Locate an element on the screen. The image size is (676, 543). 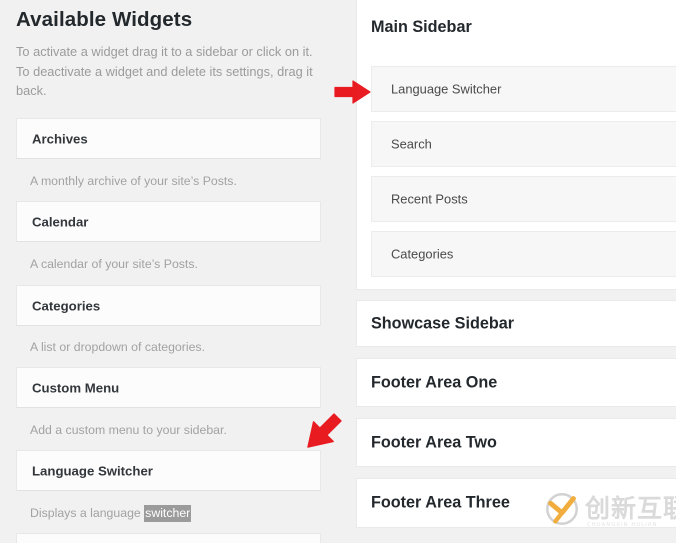
widget-card-partial is located at coordinates (168, 538).